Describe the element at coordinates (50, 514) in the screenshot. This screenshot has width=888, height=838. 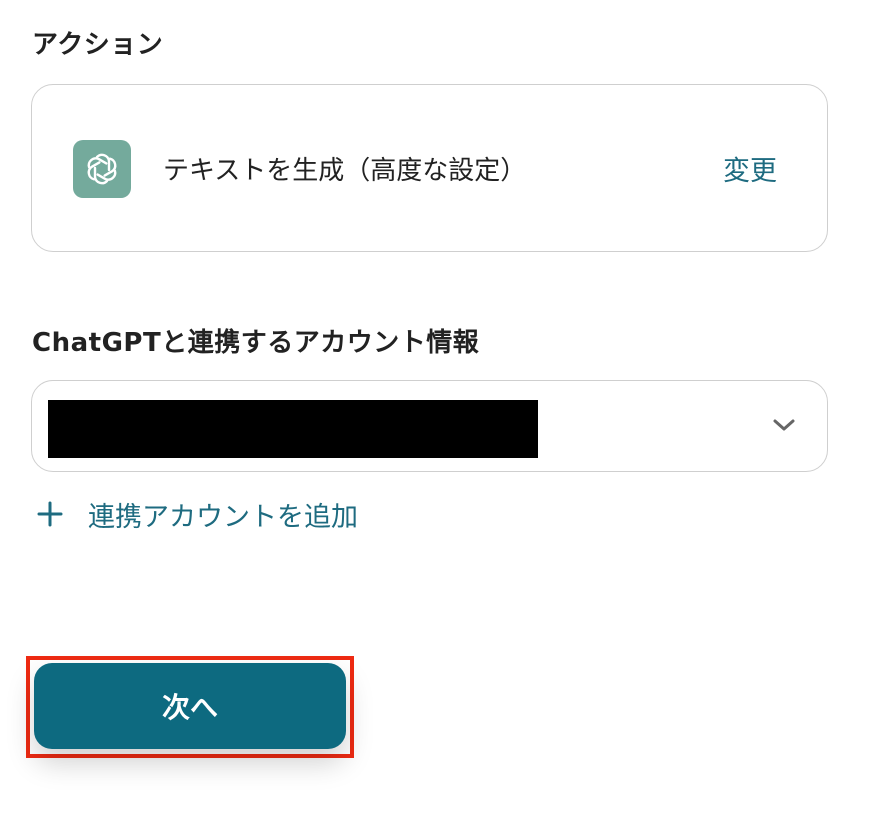
I see `plus-icon` at that location.